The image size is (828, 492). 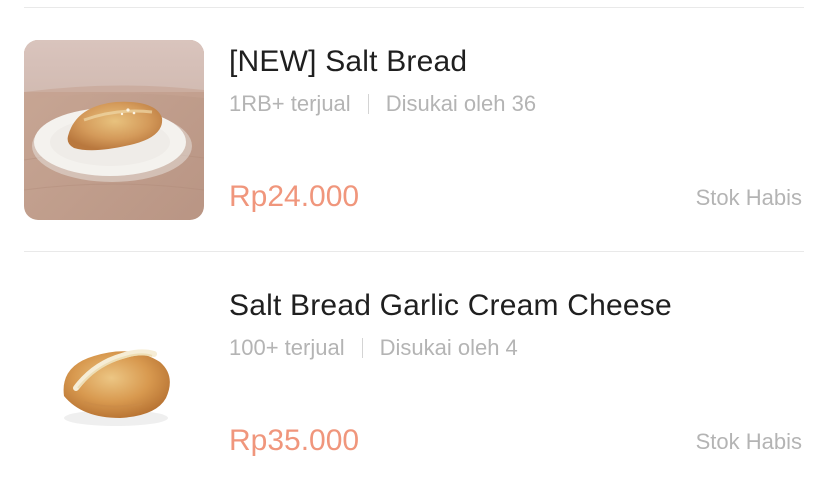 I want to click on salt-bread-on-plate-photo-icon, so click(x=114, y=130).